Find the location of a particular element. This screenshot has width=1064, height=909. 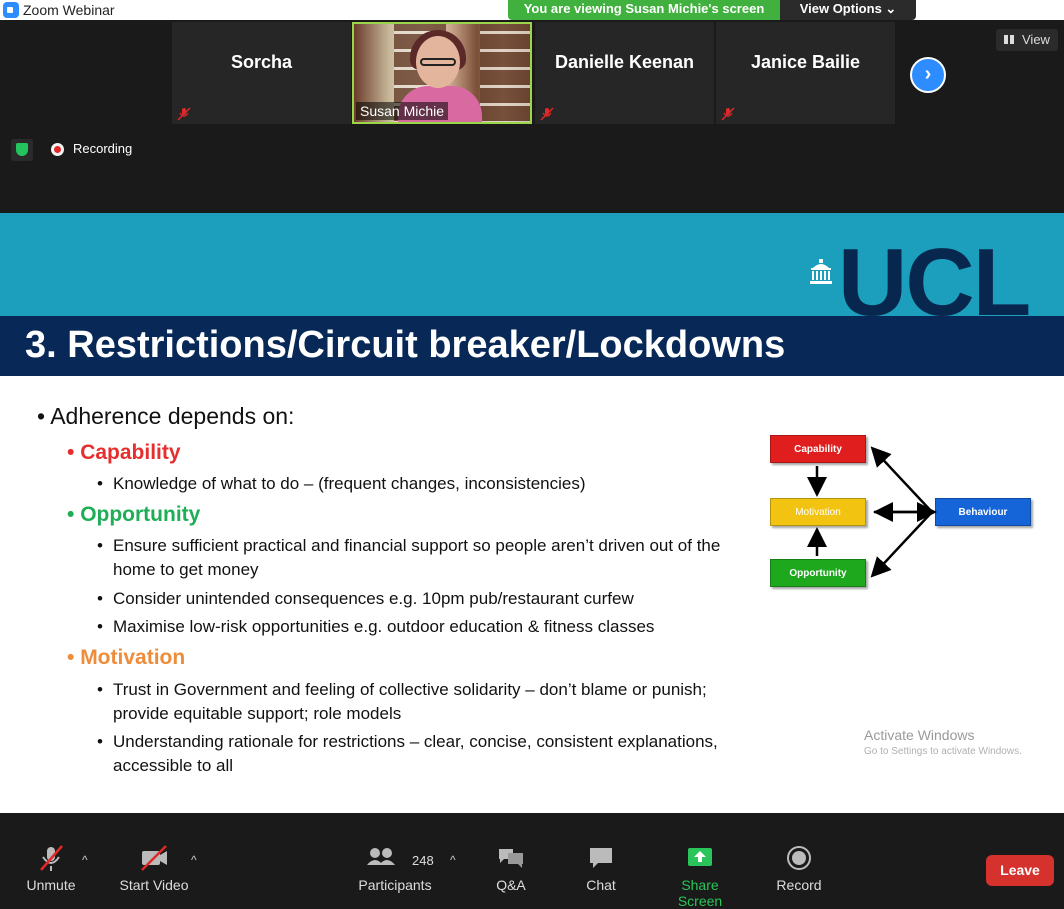

unmute-button: Unmute is located at coordinates (51, 868).